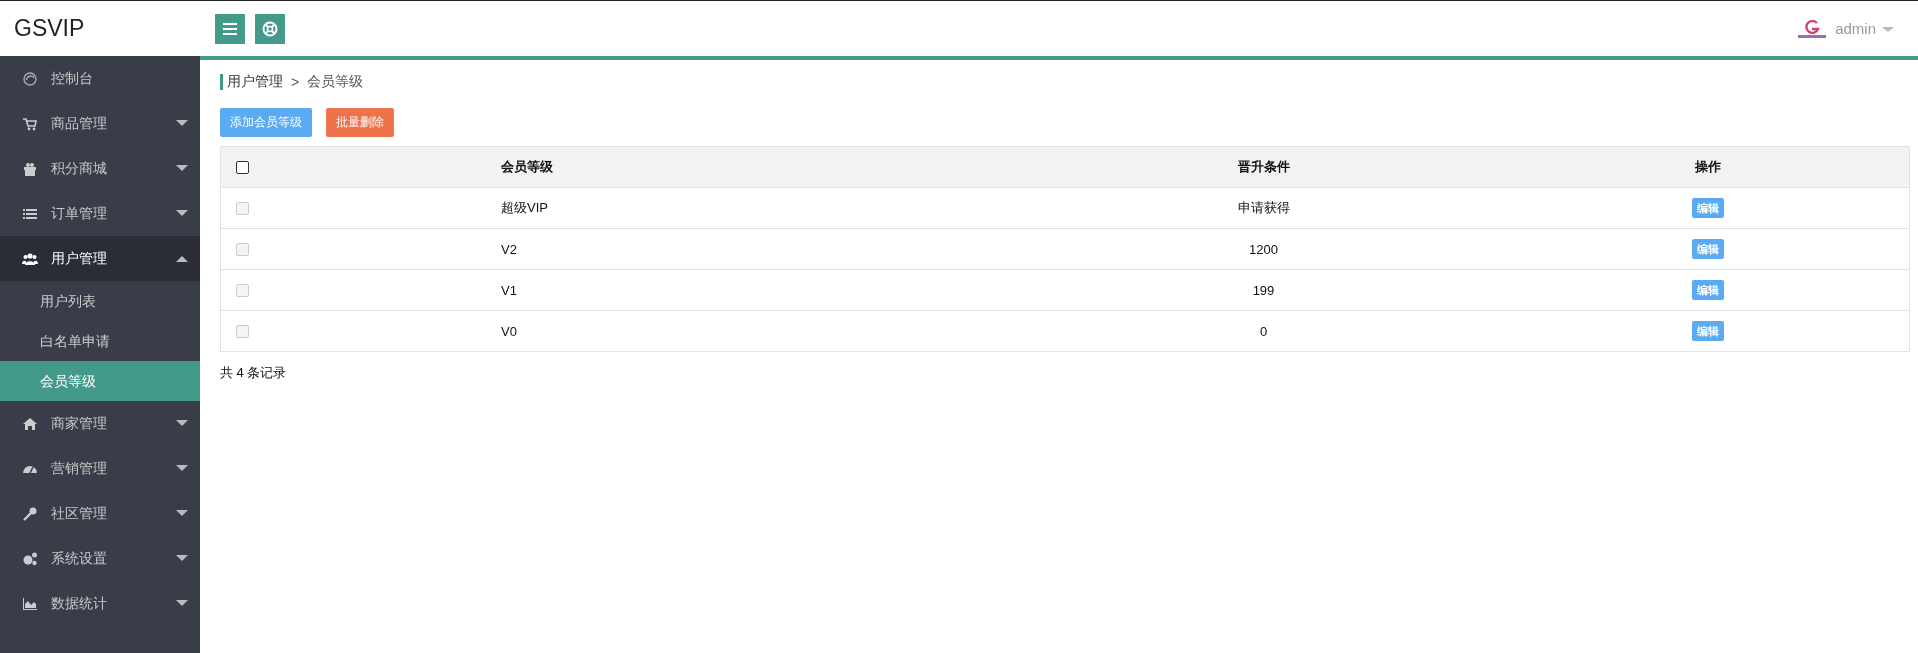 This screenshot has width=1918, height=653. What do you see at coordinates (242, 167) in the screenshot?
I see `select-all-checkbox` at bounding box center [242, 167].